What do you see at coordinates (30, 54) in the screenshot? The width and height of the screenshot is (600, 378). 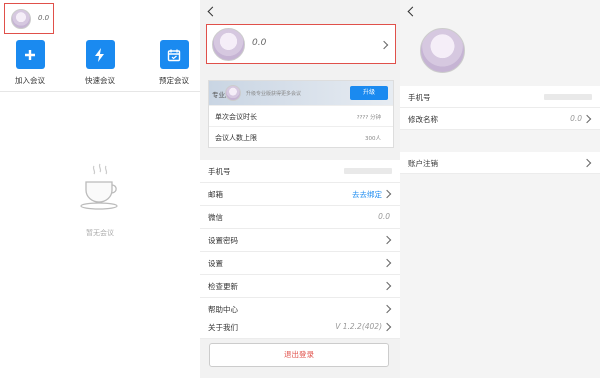 I see `plus-icon` at bounding box center [30, 54].